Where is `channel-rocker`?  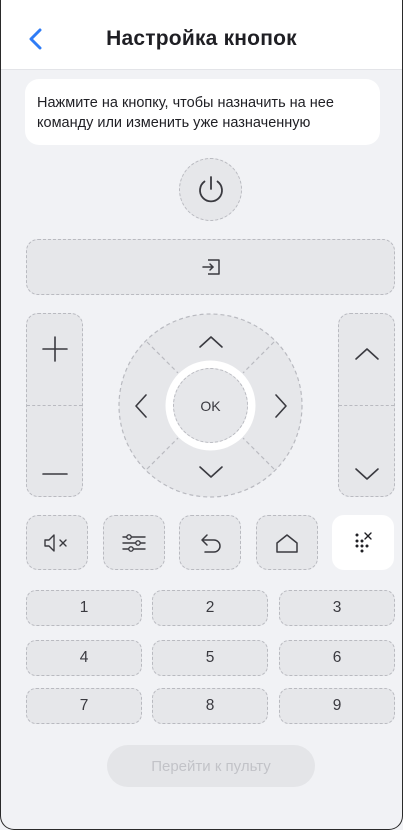
channel-rocker is located at coordinates (366, 405).